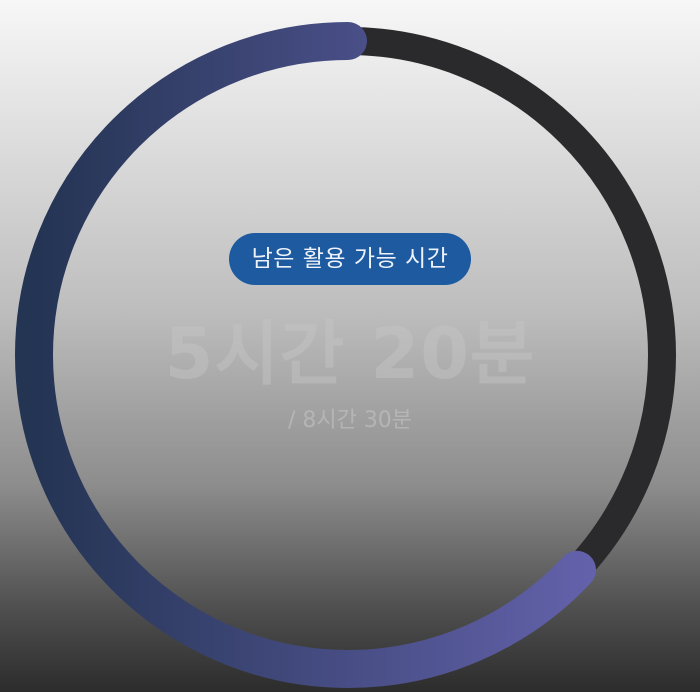 This screenshot has width=700, height=692. What do you see at coordinates (350, 259) in the screenshot?
I see `remaining-time-label: 남은 활용 가능 시간` at bounding box center [350, 259].